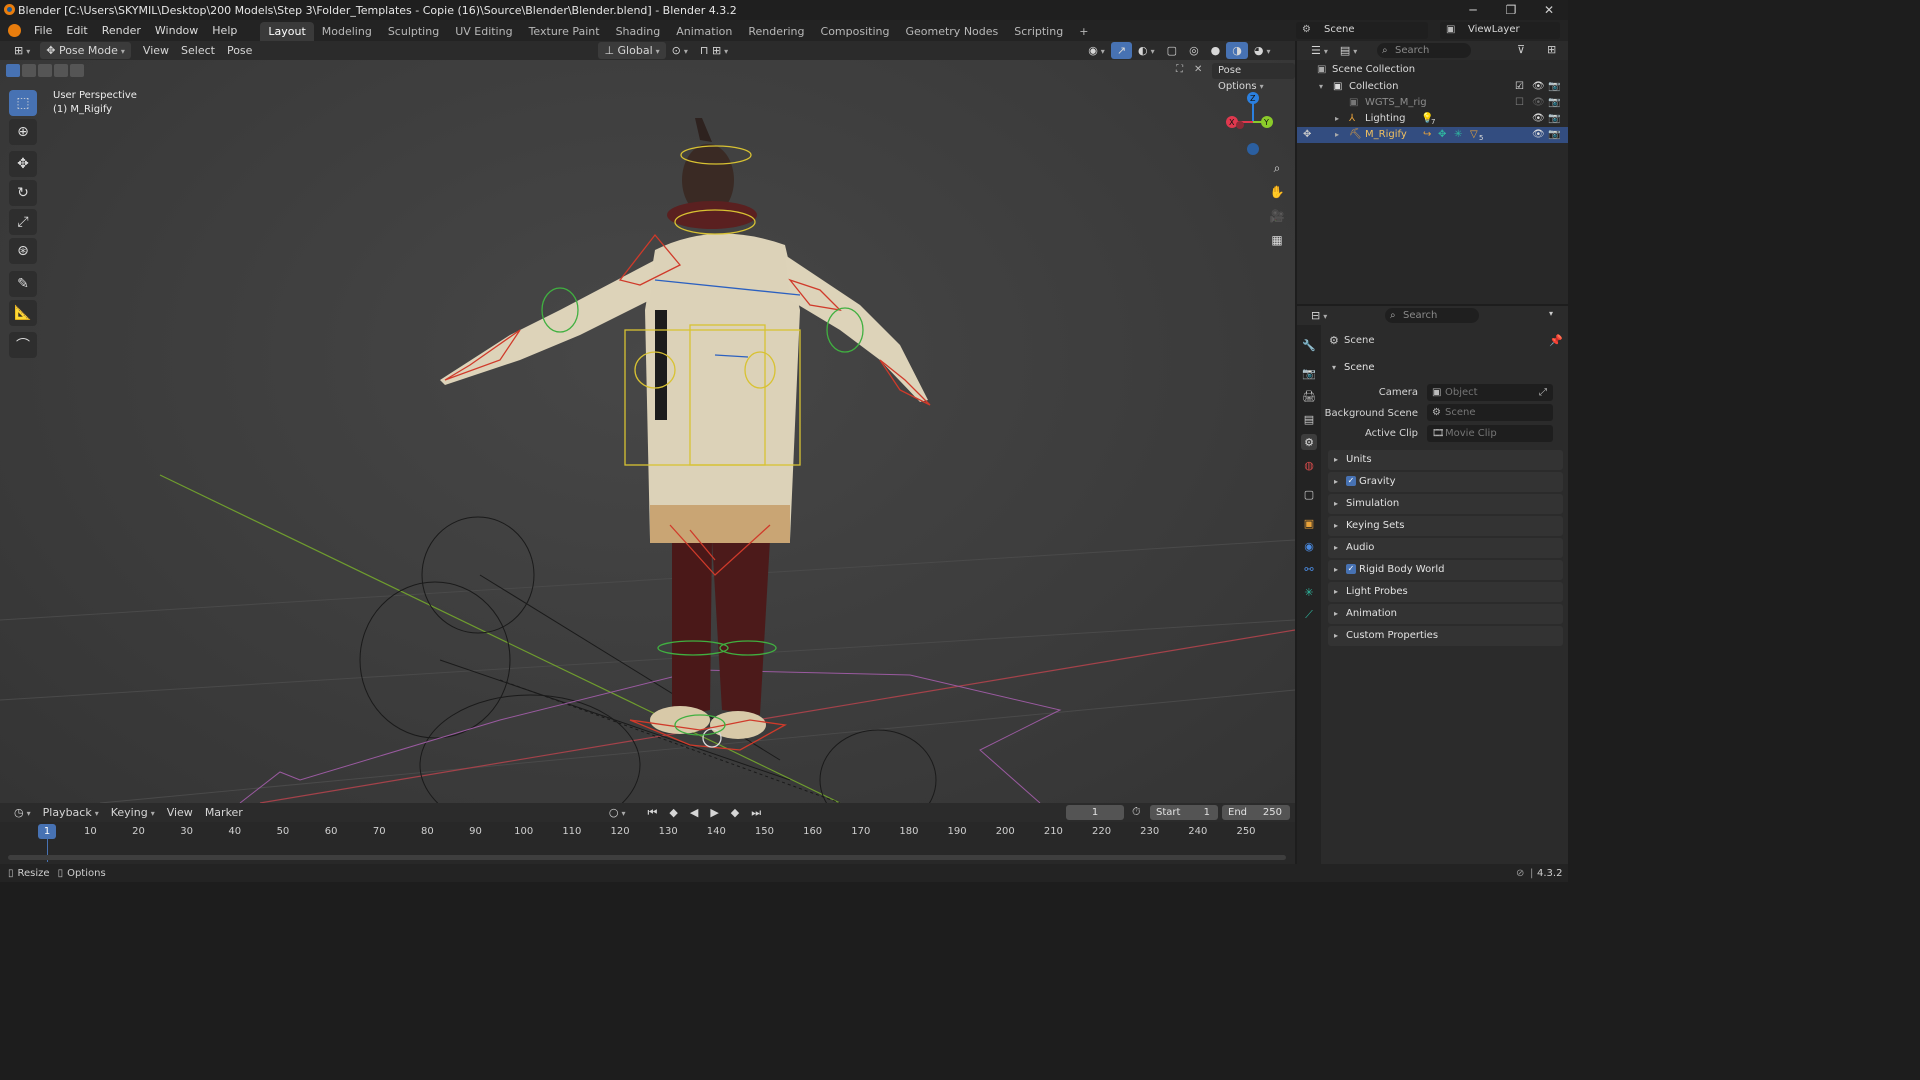 This screenshot has width=1920, height=1080. Describe the element at coordinates (1543, 392) in the screenshot. I see `eyedropper-icon: ⤢` at that location.